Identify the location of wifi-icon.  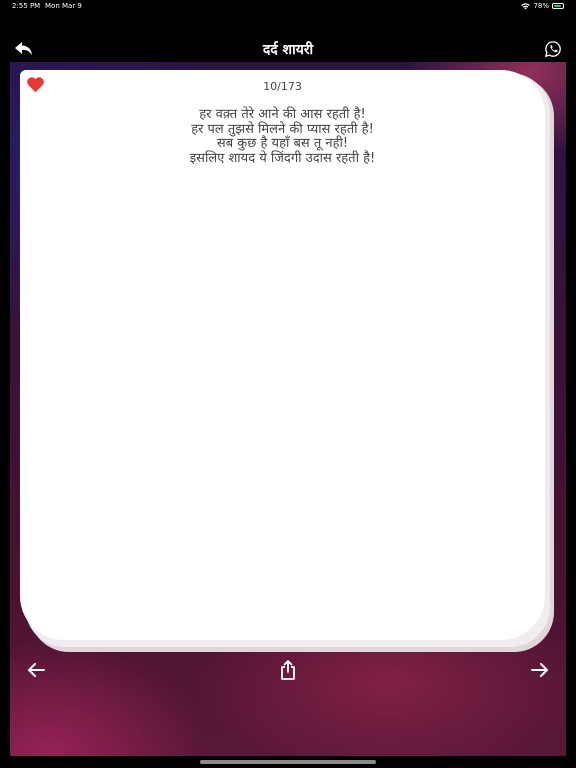
(526, 5).